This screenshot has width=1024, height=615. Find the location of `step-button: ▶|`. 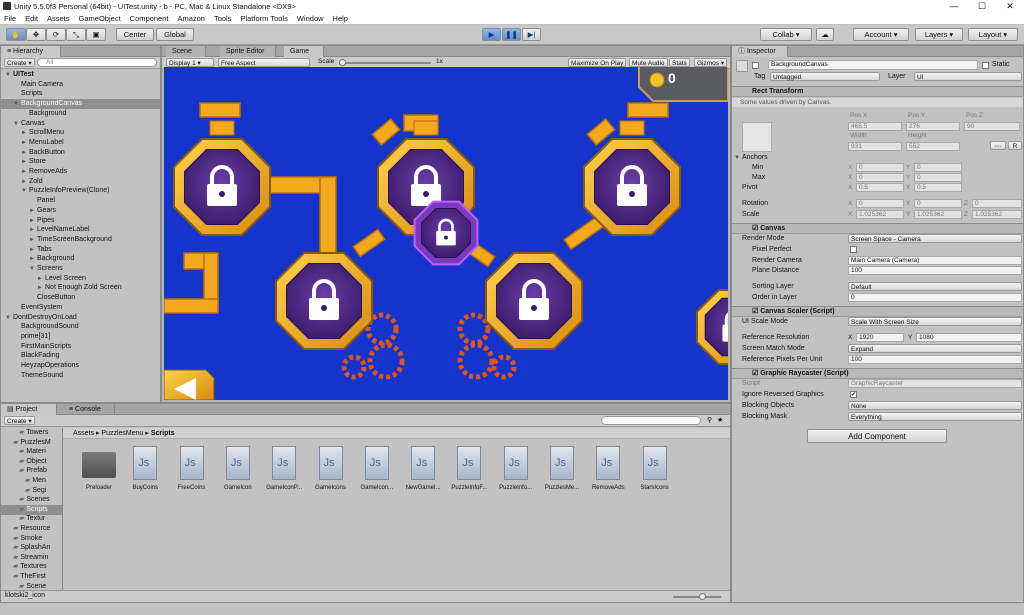

step-button: ▶| is located at coordinates (531, 34).